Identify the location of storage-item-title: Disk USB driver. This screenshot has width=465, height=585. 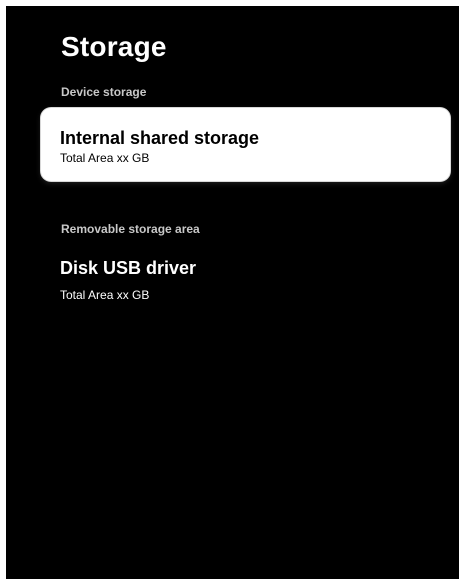
(128, 268).